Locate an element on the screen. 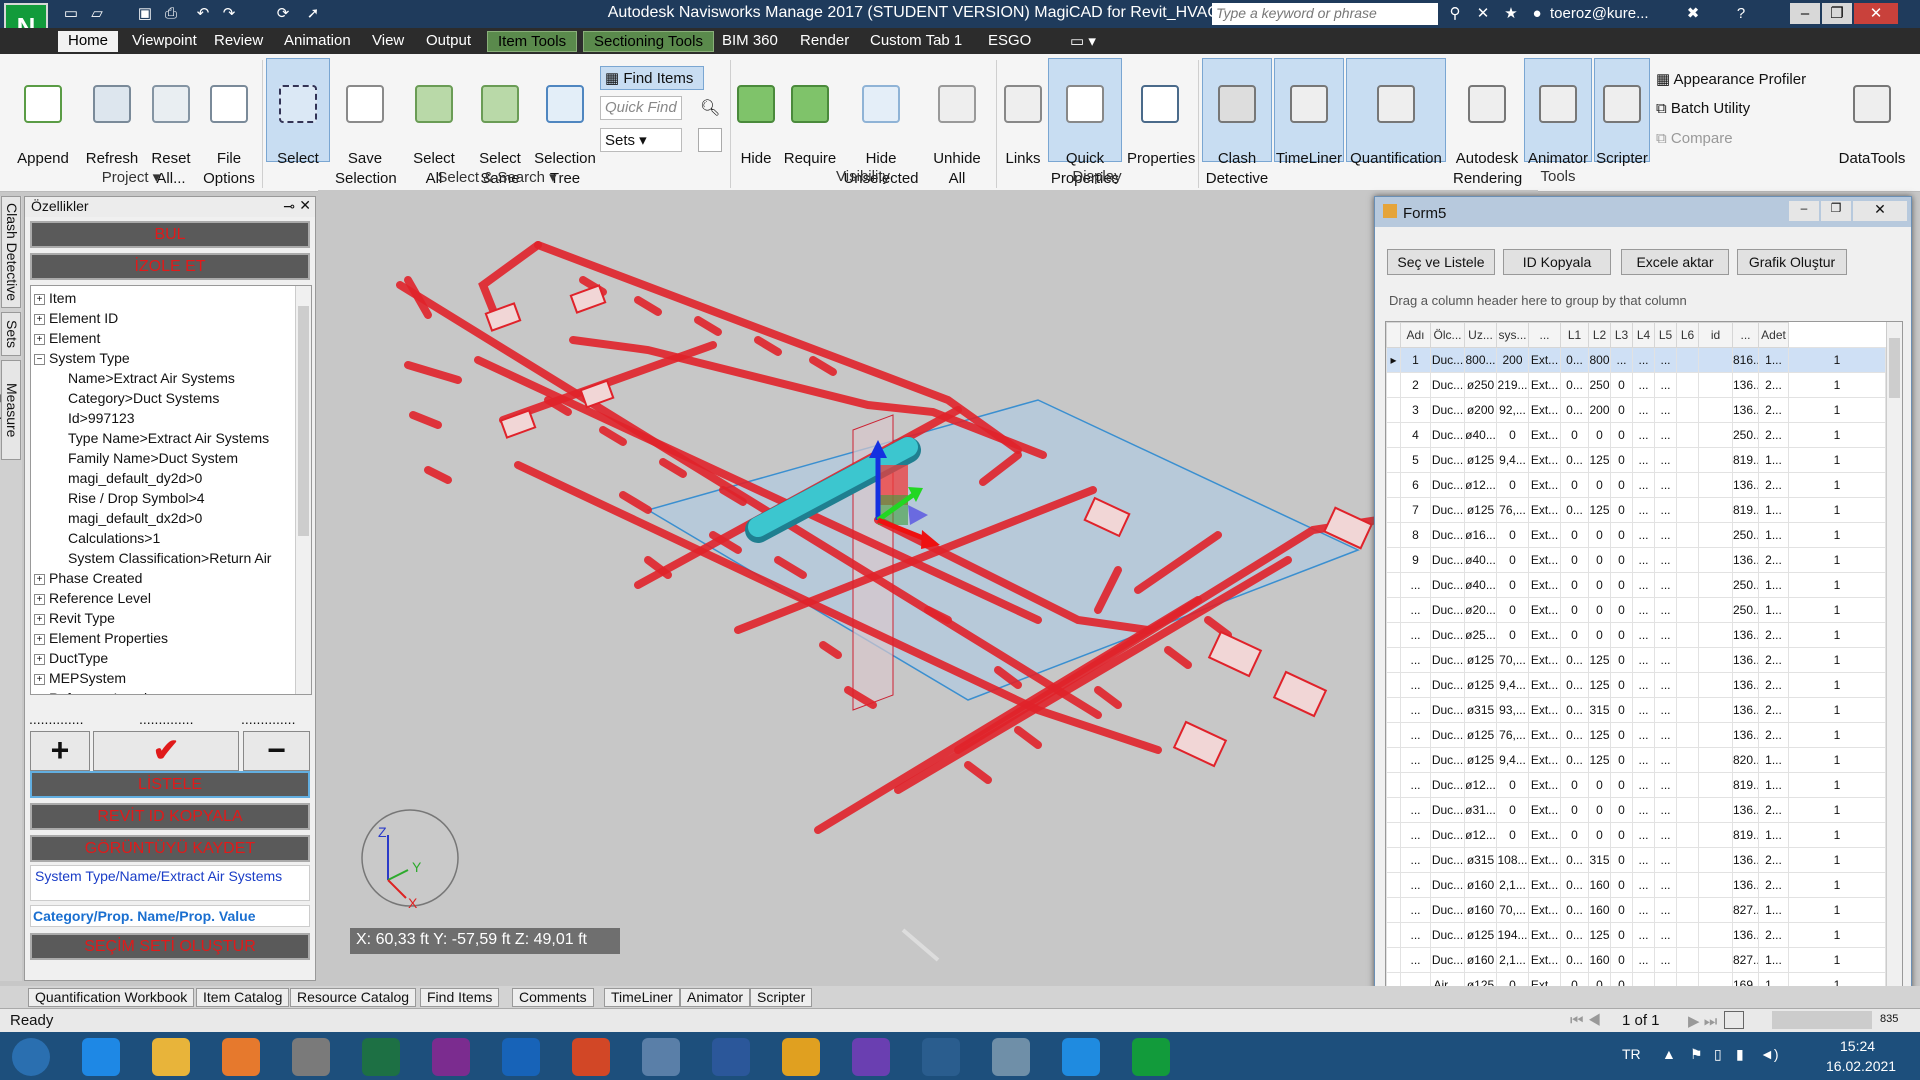 This screenshot has height=1080, width=1920. datatools-button: DataTools is located at coordinates (1872, 117).